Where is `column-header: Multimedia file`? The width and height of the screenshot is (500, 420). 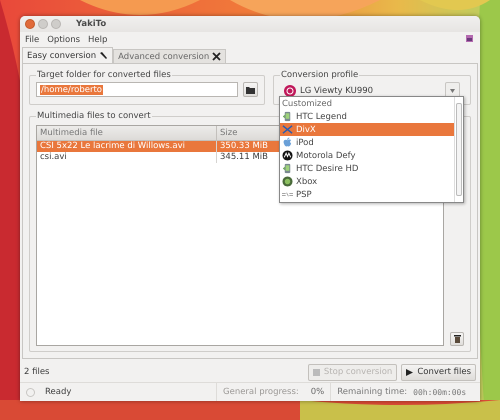 column-header: Multimedia file is located at coordinates (127, 133).